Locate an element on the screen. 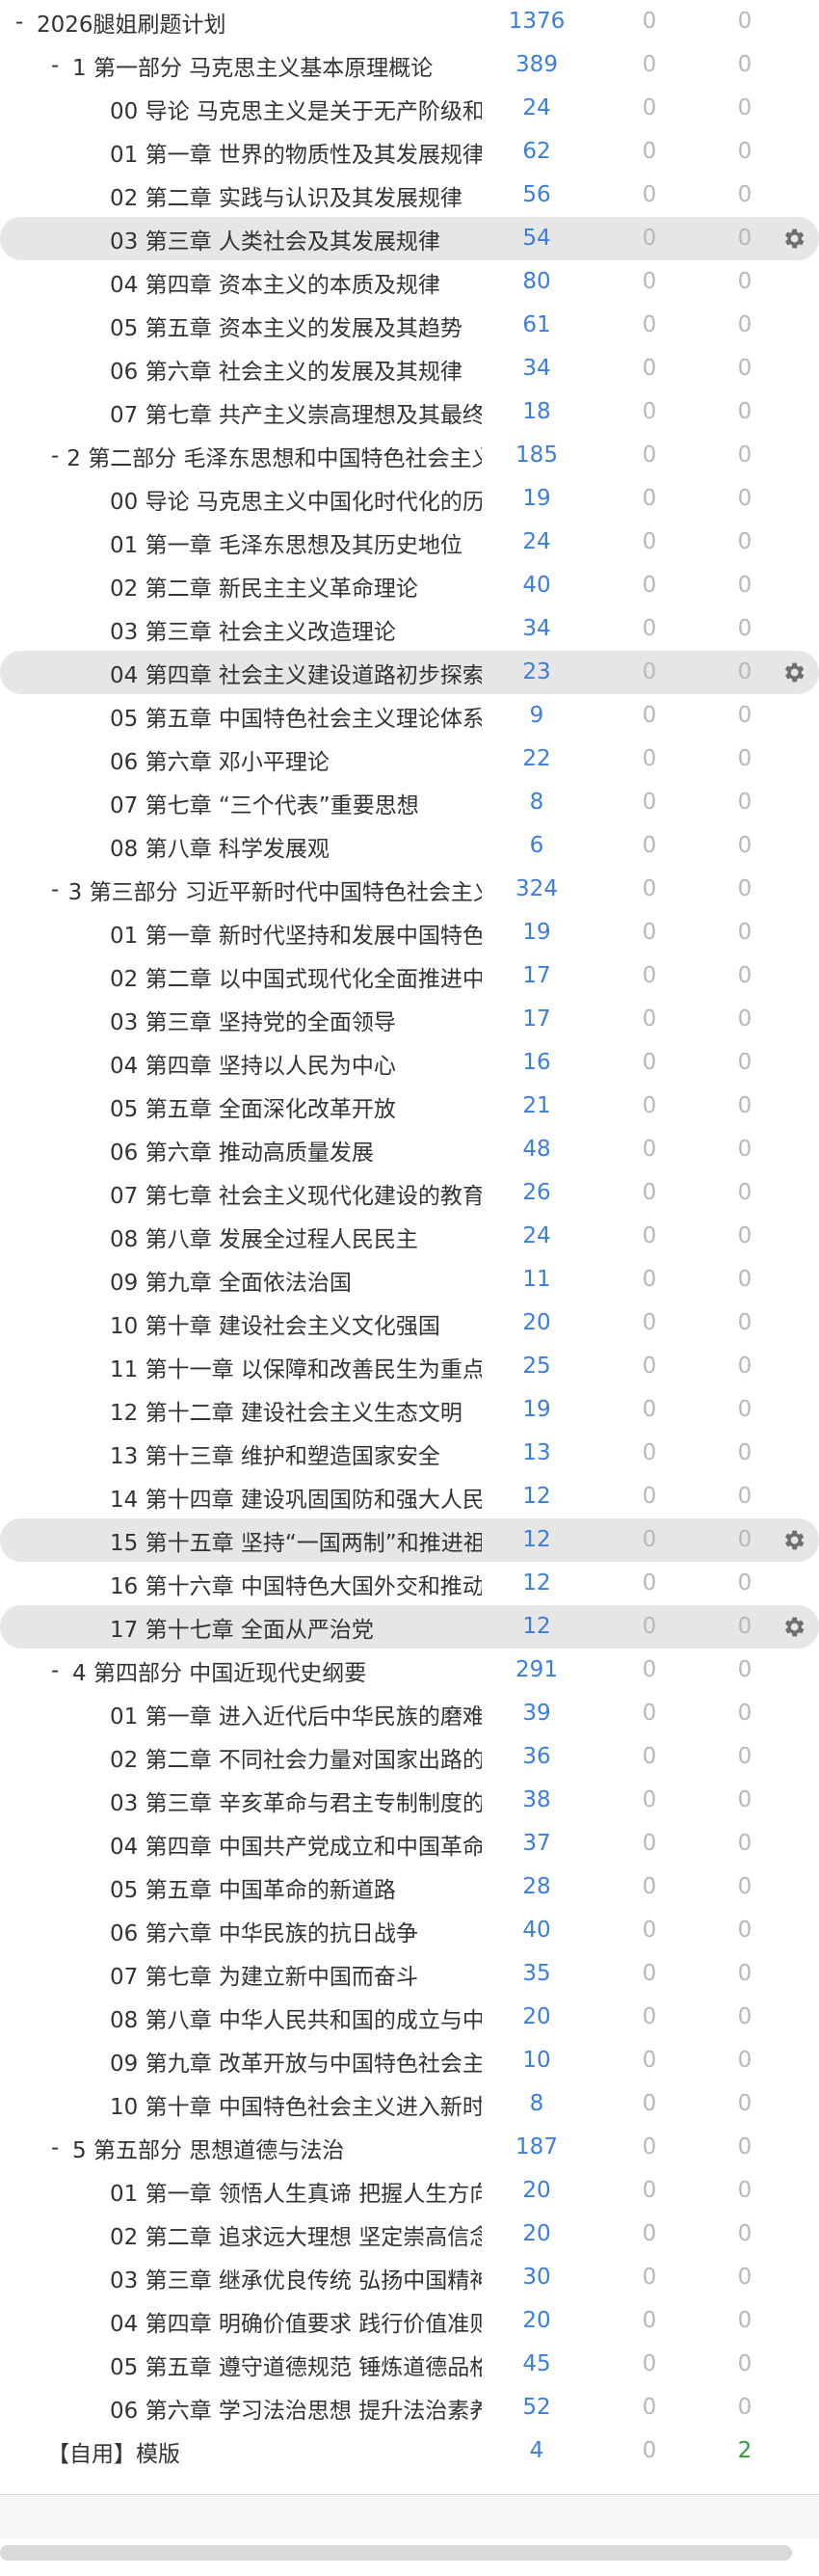 This screenshot has height=2576, width=819. deck-row: 07 第七章 社会主义现代化建设的教育、科技、人才战略 26 0 0 is located at coordinates (410, 1193).